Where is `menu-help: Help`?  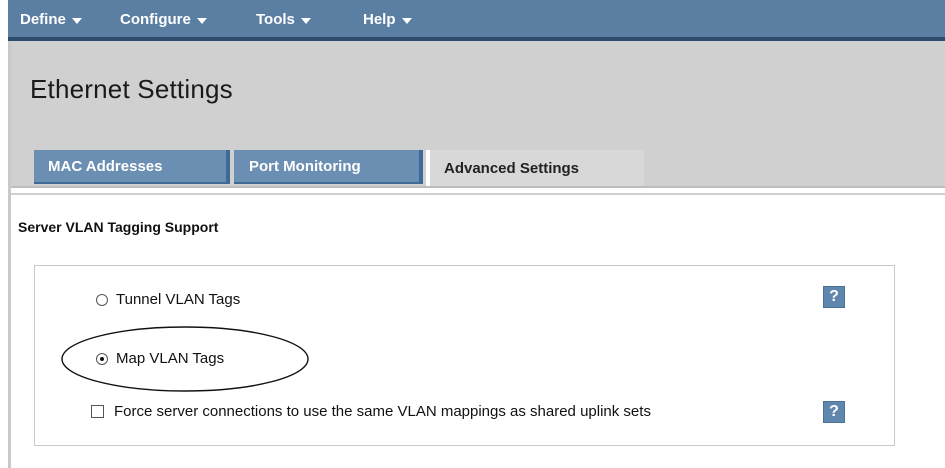 menu-help: Help is located at coordinates (387, 19).